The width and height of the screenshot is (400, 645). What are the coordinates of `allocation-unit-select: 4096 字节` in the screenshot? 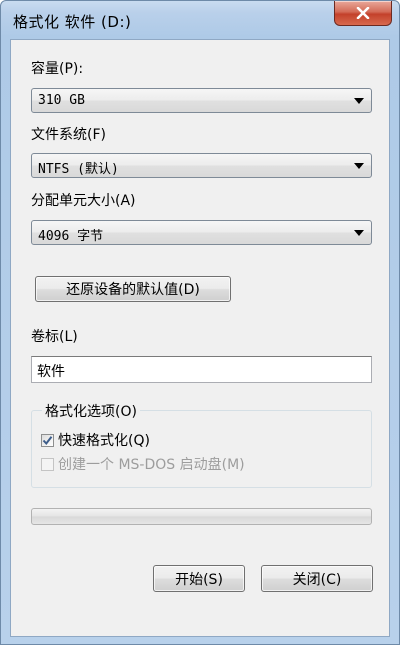 It's located at (201, 232).